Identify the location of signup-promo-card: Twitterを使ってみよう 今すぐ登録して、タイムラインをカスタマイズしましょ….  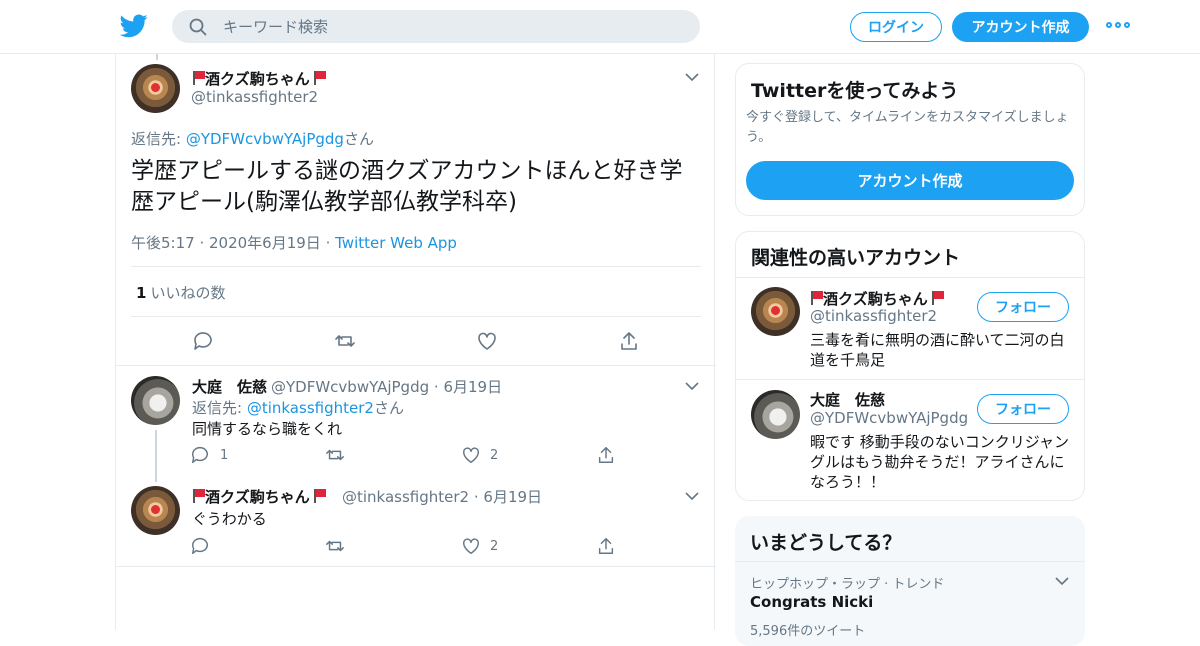
(910, 139).